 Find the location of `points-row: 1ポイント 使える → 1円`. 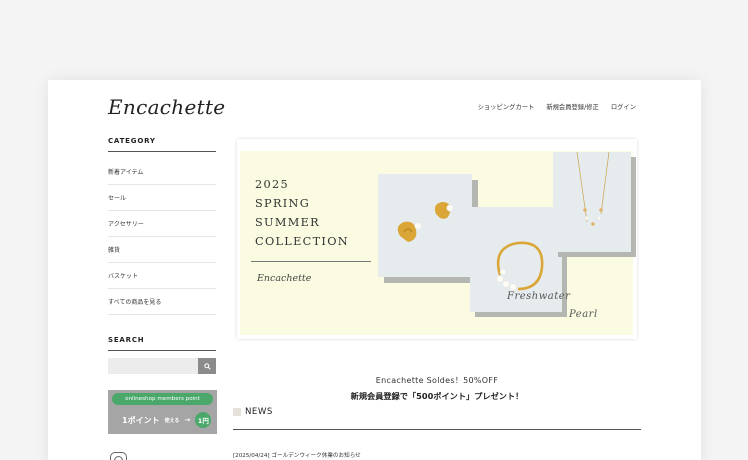

points-row: 1ポイント 使える → 1円 is located at coordinates (167, 420).